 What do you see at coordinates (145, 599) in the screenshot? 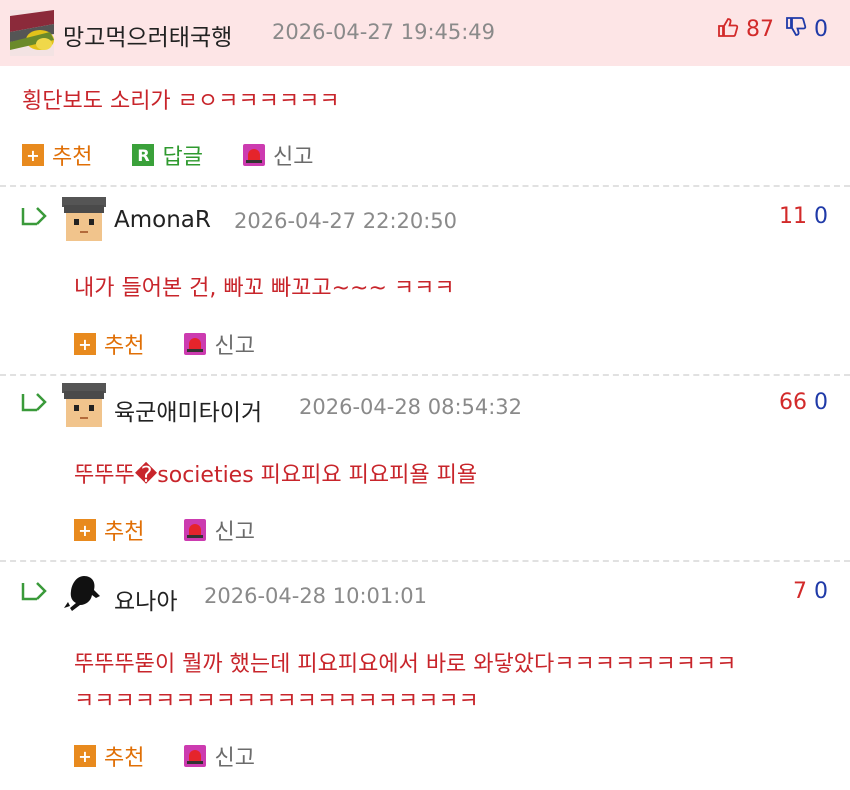
I see `reply-nickname: 요나아` at bounding box center [145, 599].